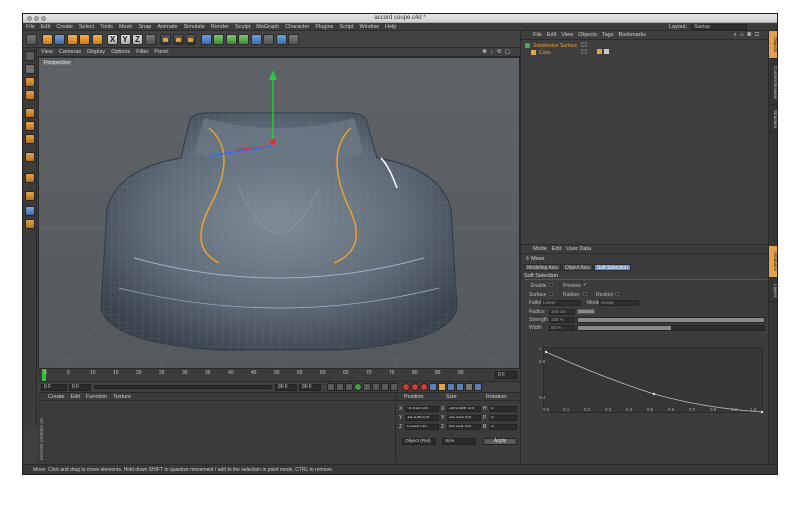 This screenshot has height=506, width=800. What do you see at coordinates (773, 291) in the screenshot?
I see `side-tab-layers: Layers` at bounding box center [773, 291].